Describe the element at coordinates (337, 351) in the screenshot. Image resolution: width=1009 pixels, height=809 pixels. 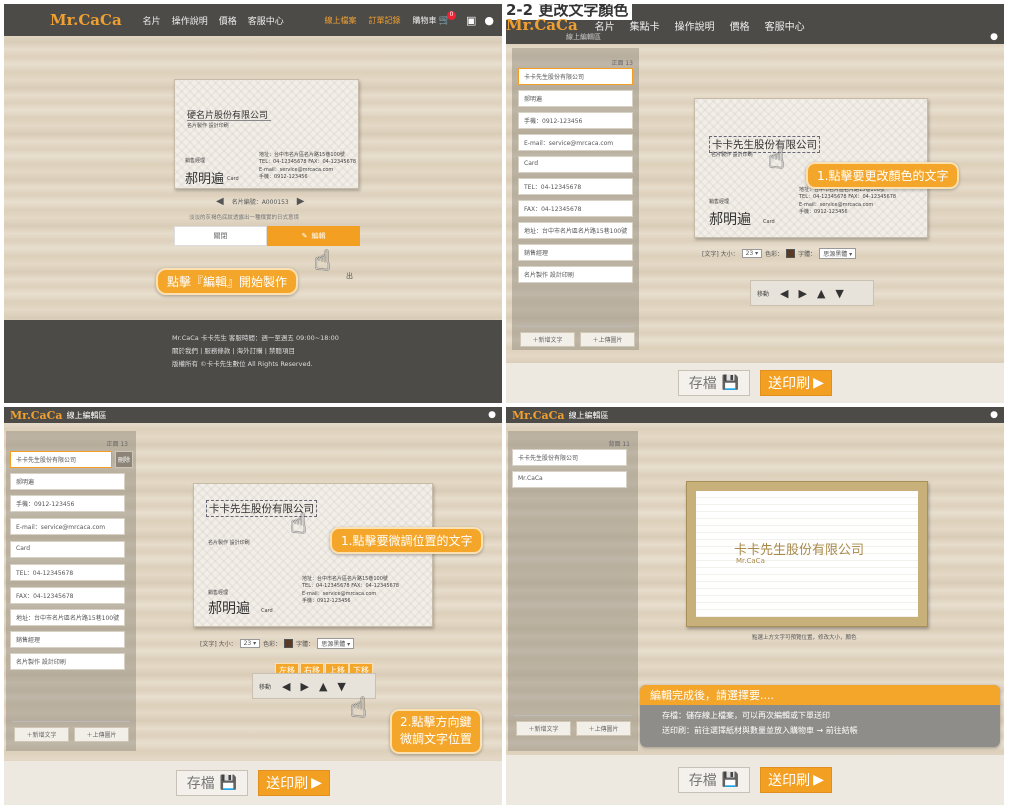
I see `footer-line2: 關於我們 | 服務條款 | 海外訂購 | 禁聽項目` at that location.